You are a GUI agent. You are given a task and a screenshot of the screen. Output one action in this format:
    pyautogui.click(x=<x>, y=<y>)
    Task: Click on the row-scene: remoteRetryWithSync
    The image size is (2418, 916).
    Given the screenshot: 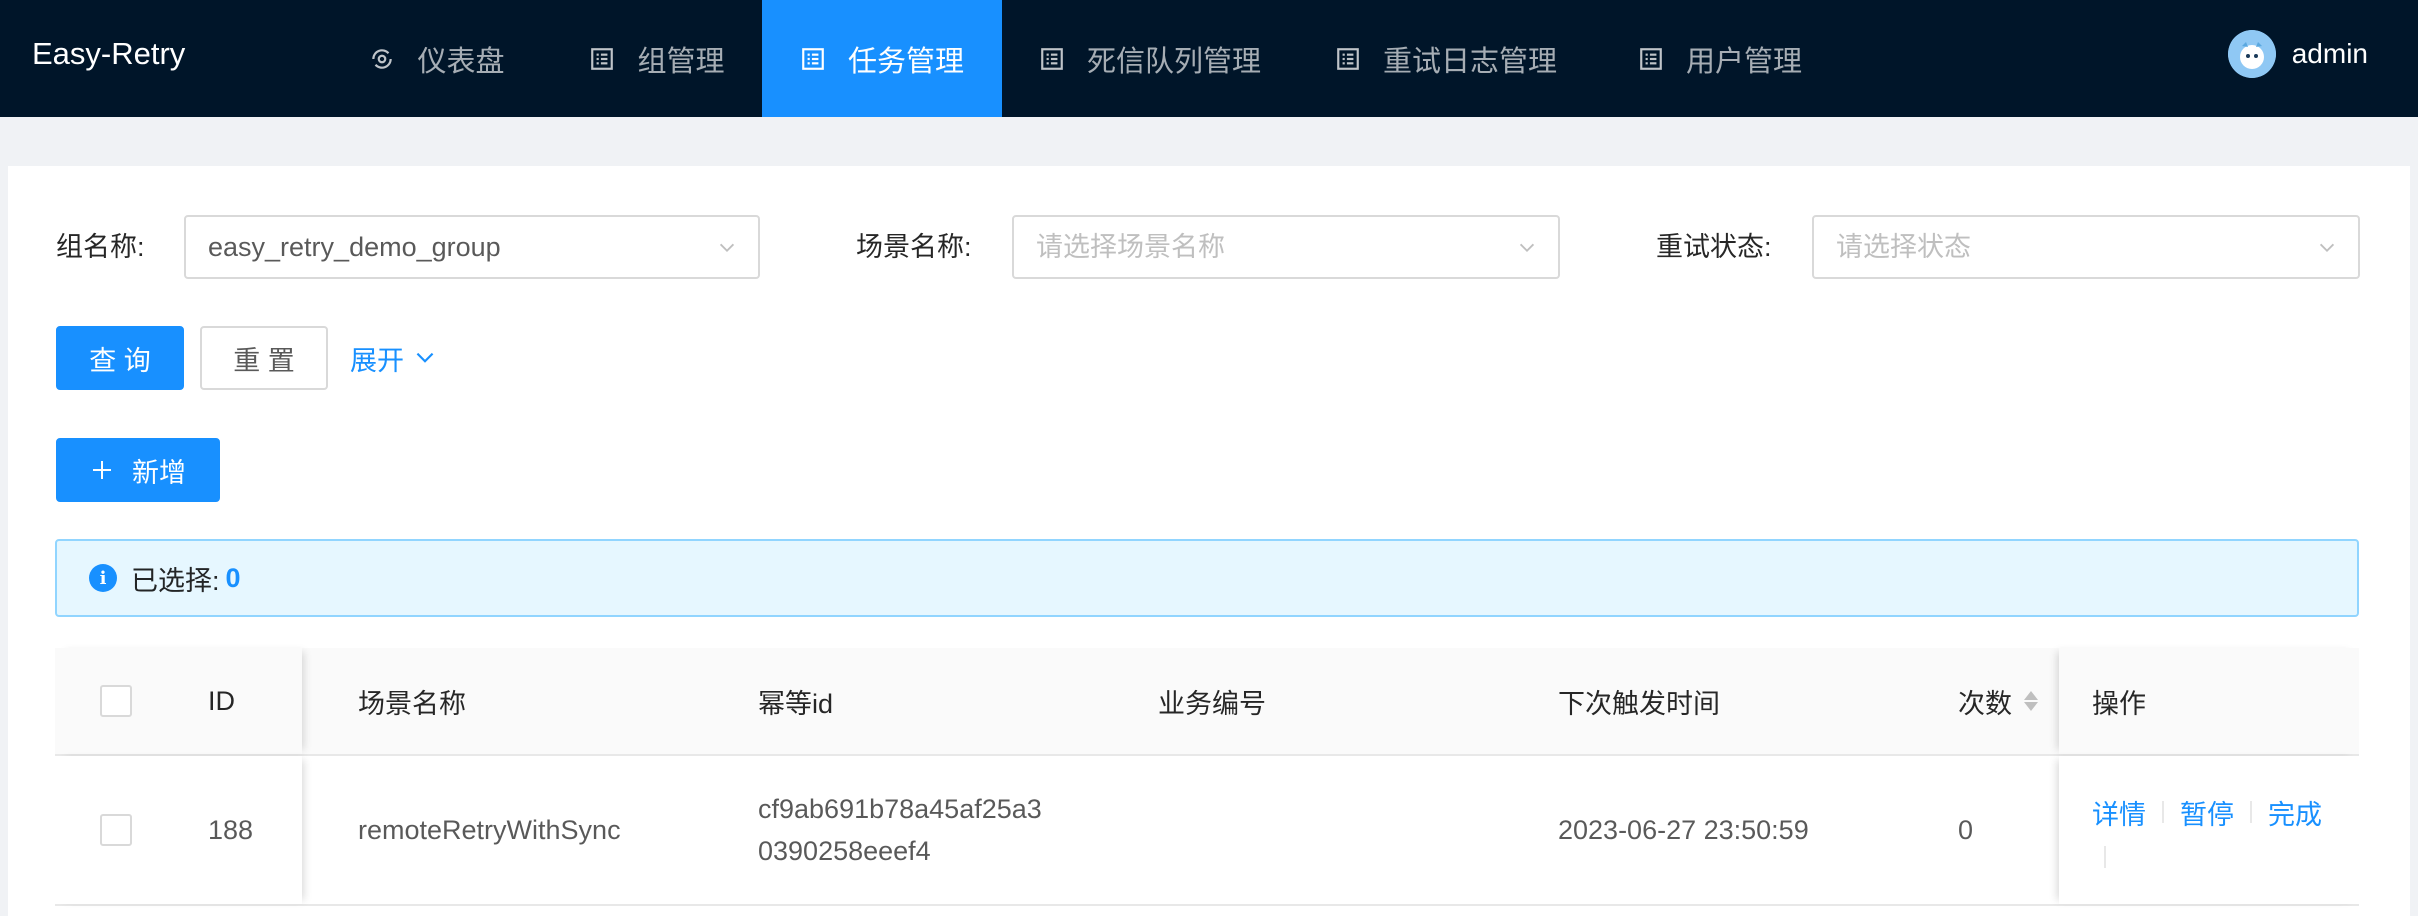 What is the action you would take?
    pyautogui.click(x=489, y=829)
    